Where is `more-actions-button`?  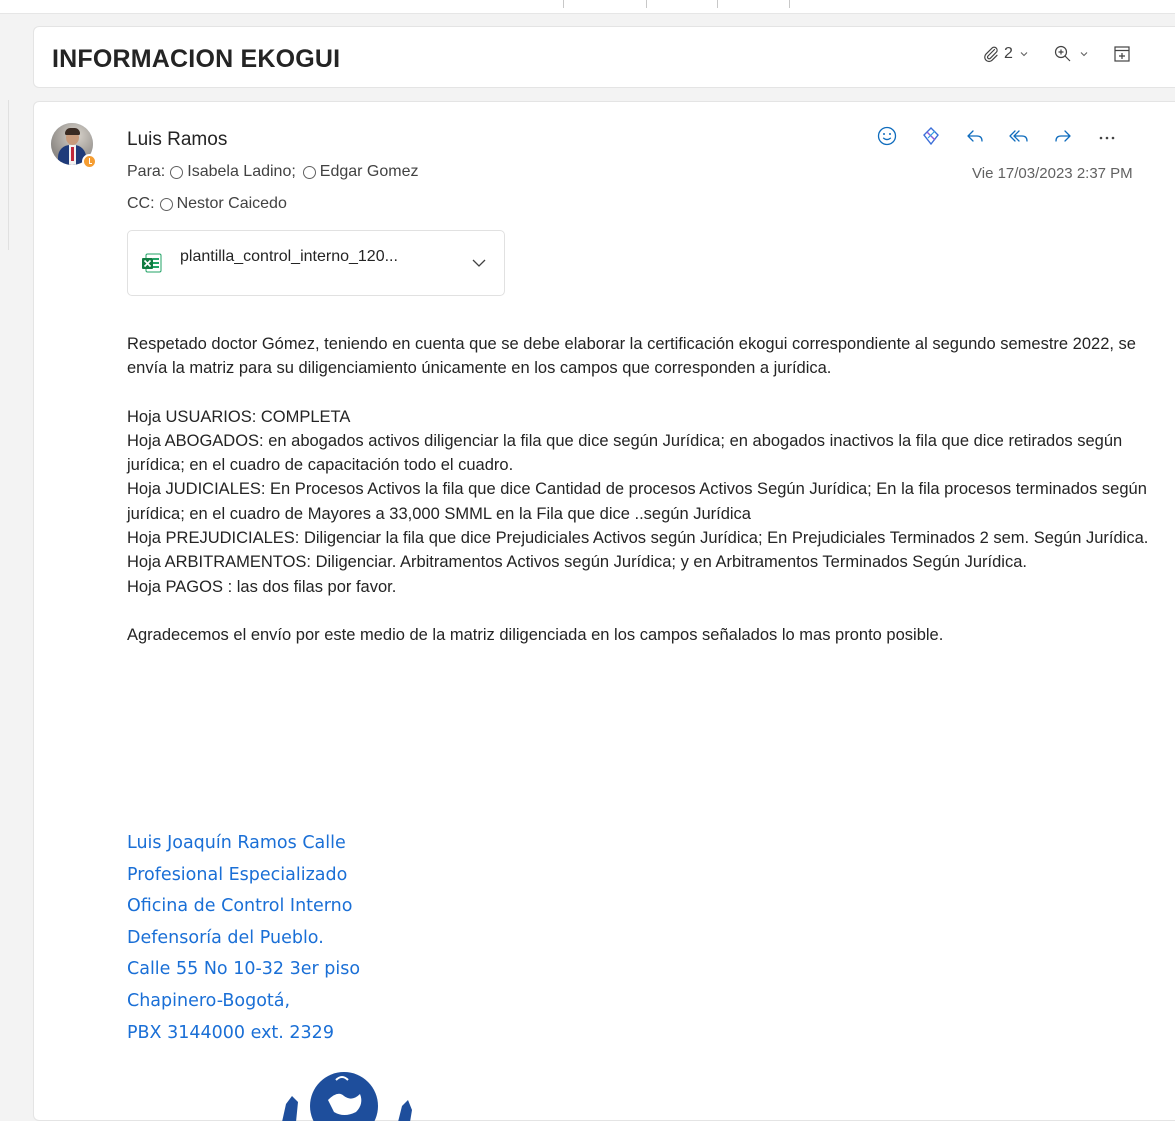
more-actions-button is located at coordinates (1107, 136).